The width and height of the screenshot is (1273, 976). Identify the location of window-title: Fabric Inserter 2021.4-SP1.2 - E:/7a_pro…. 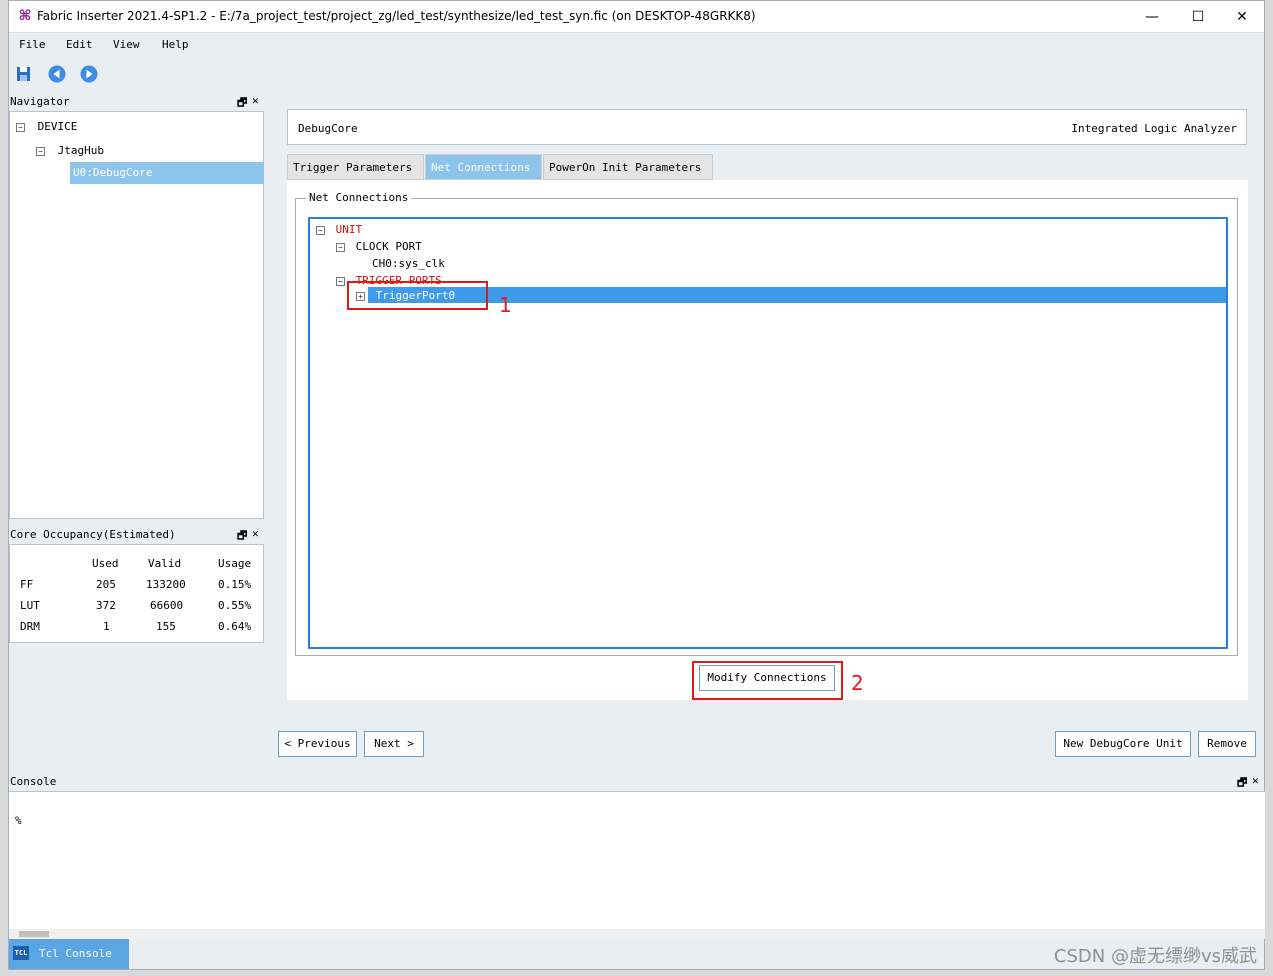
(396, 16).